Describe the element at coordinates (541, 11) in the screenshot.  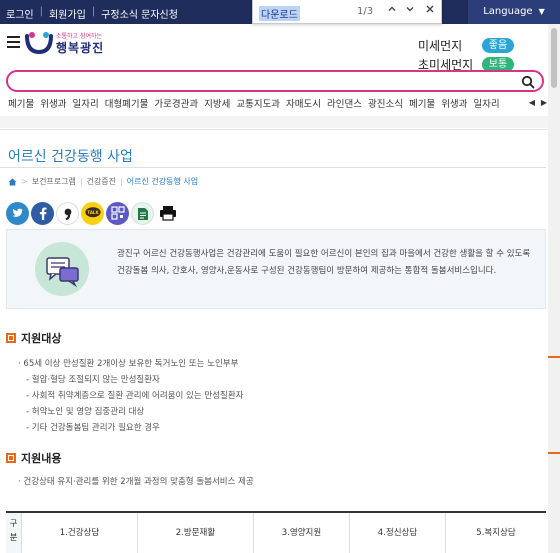
I see `caret-down-icon: ▼` at that location.